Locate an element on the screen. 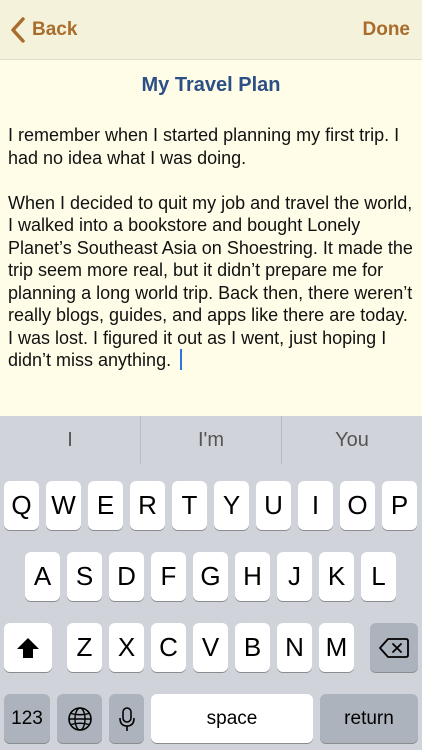 Image resolution: width=422 pixels, height=750 pixels. chevron-left-icon is located at coordinates (18, 30).